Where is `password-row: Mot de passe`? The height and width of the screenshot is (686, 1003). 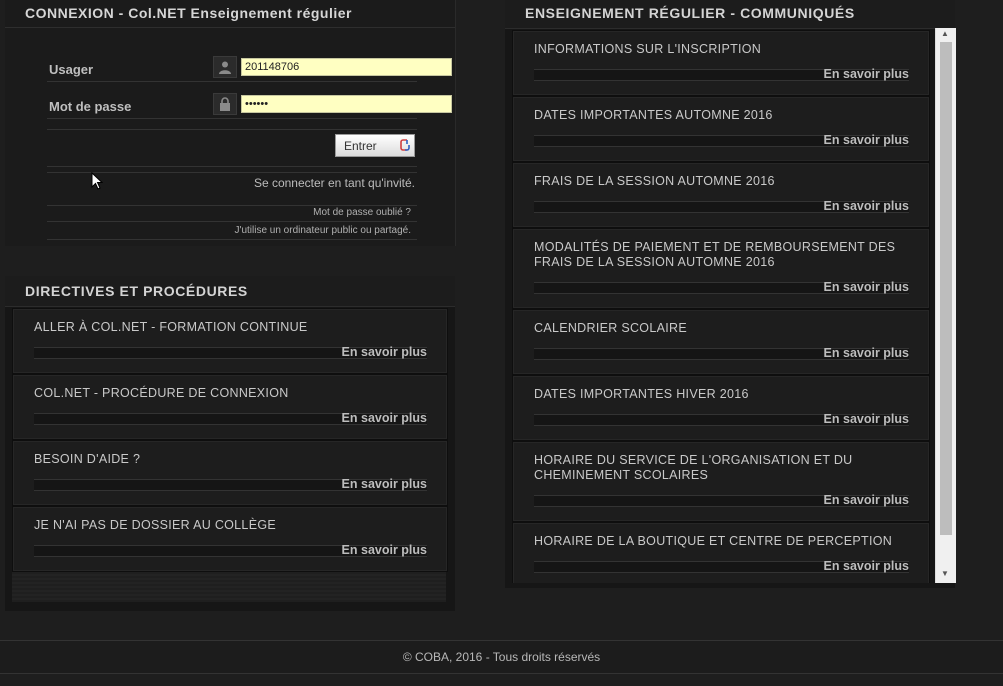
password-row: Mot de passe is located at coordinates (249, 106).